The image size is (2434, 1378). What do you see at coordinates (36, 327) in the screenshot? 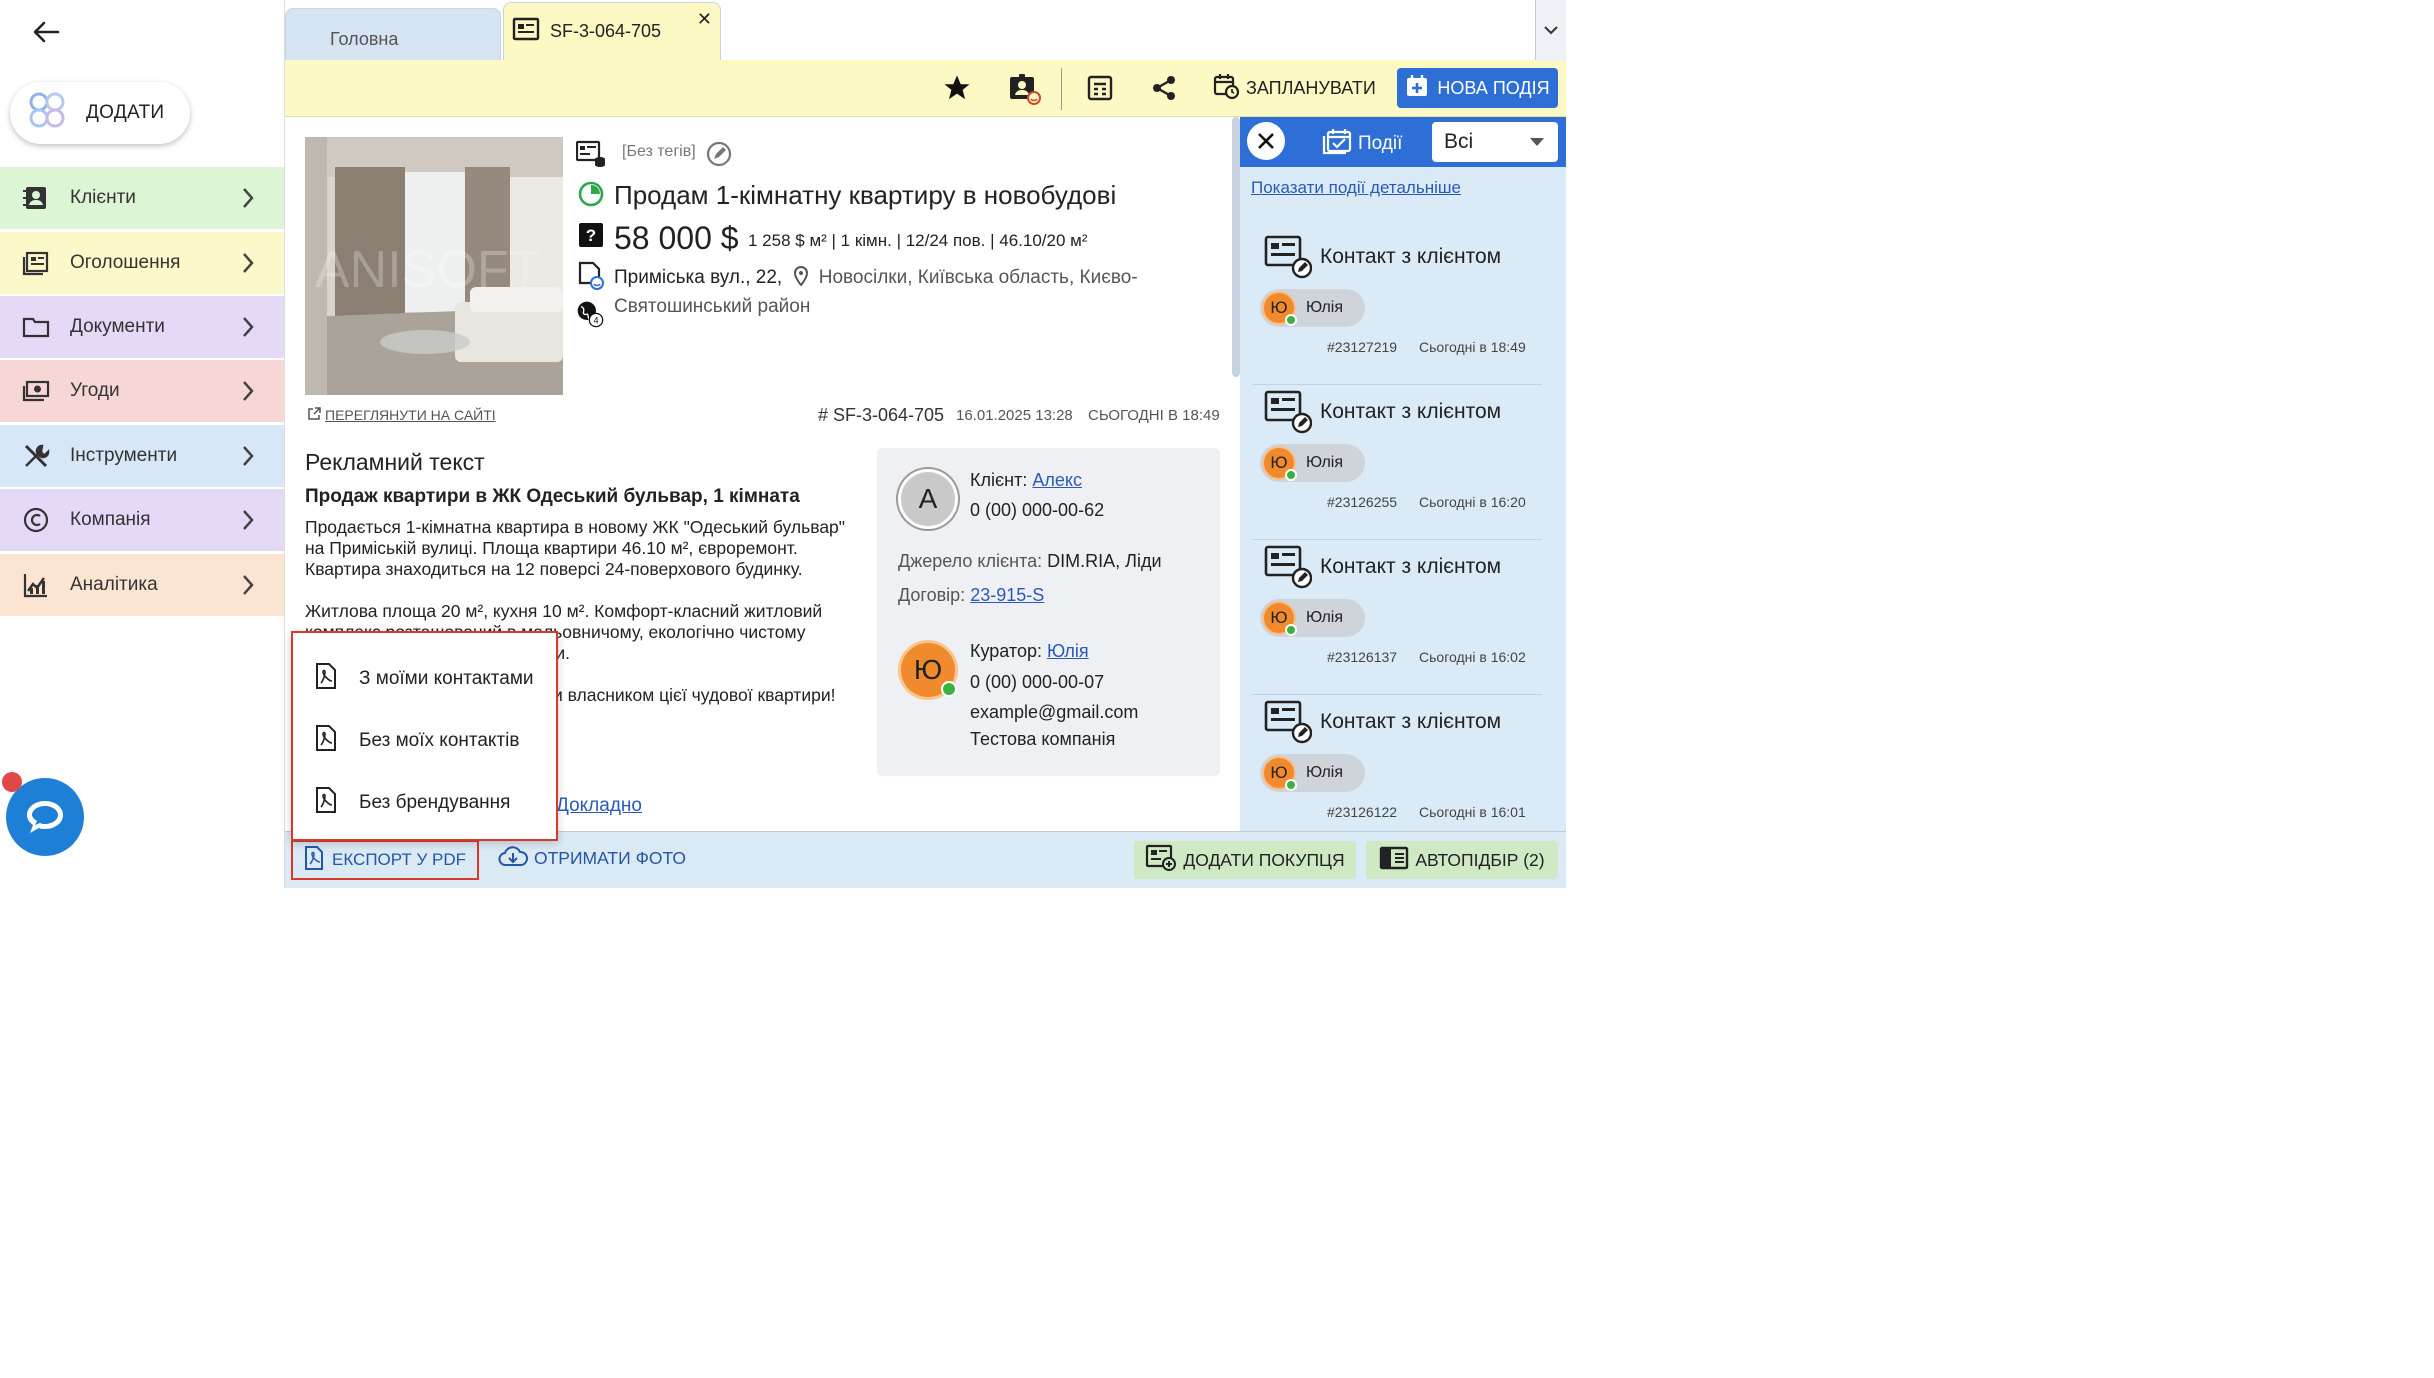
I see `folder-icon` at bounding box center [36, 327].